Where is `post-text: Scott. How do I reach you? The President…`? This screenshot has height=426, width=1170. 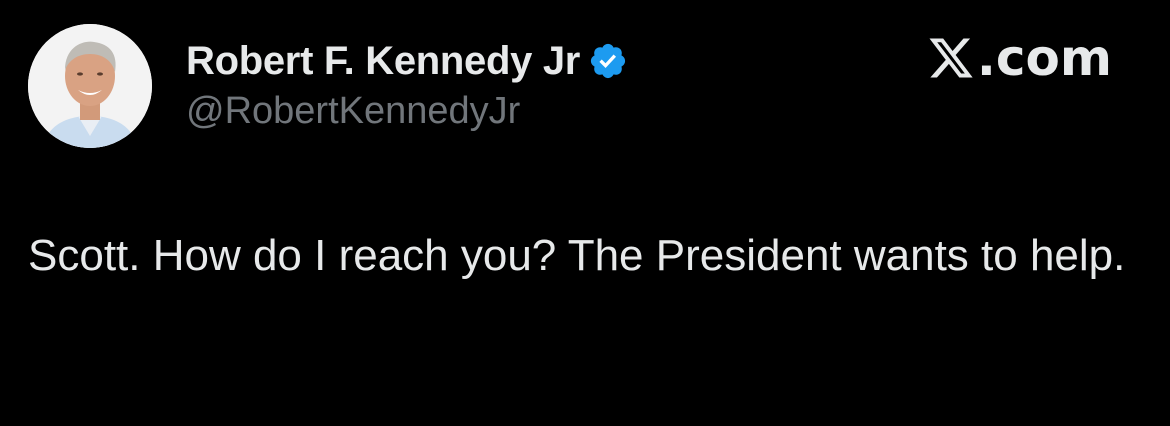
post-text: Scott. How do I reach you? The President… is located at coordinates (577, 255).